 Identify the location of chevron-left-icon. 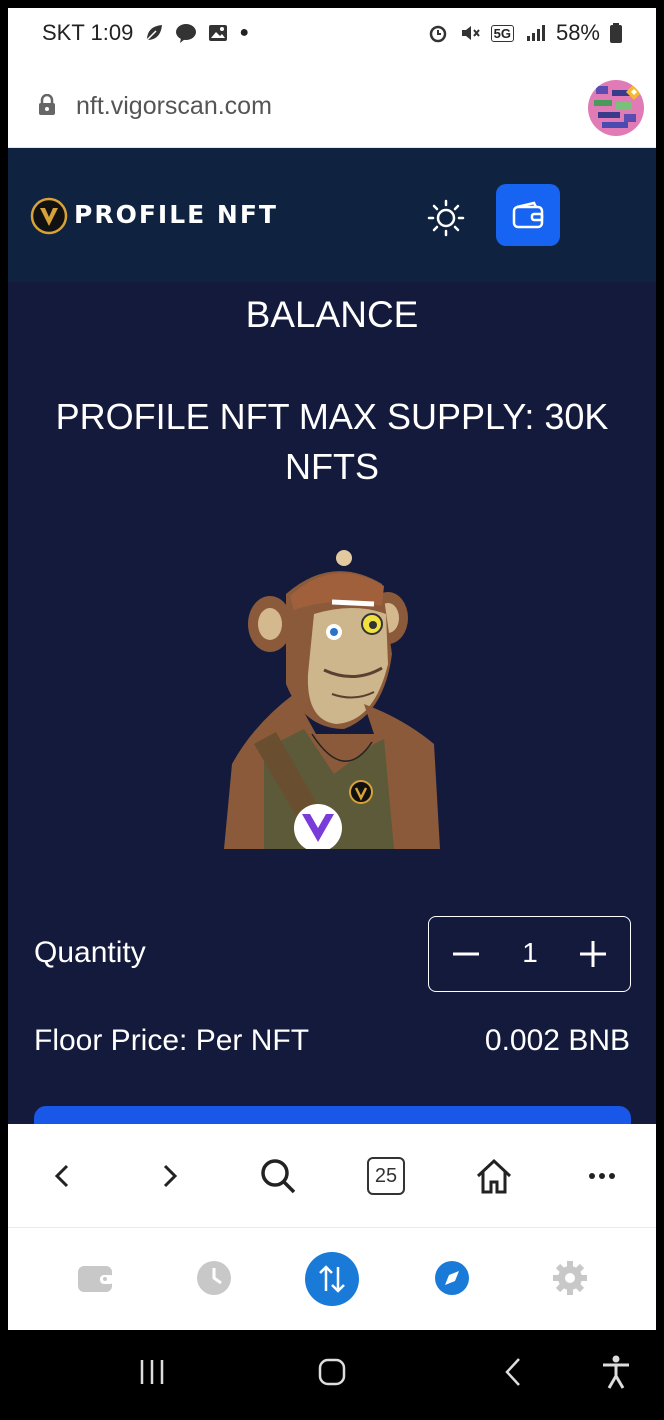
(61, 1176).